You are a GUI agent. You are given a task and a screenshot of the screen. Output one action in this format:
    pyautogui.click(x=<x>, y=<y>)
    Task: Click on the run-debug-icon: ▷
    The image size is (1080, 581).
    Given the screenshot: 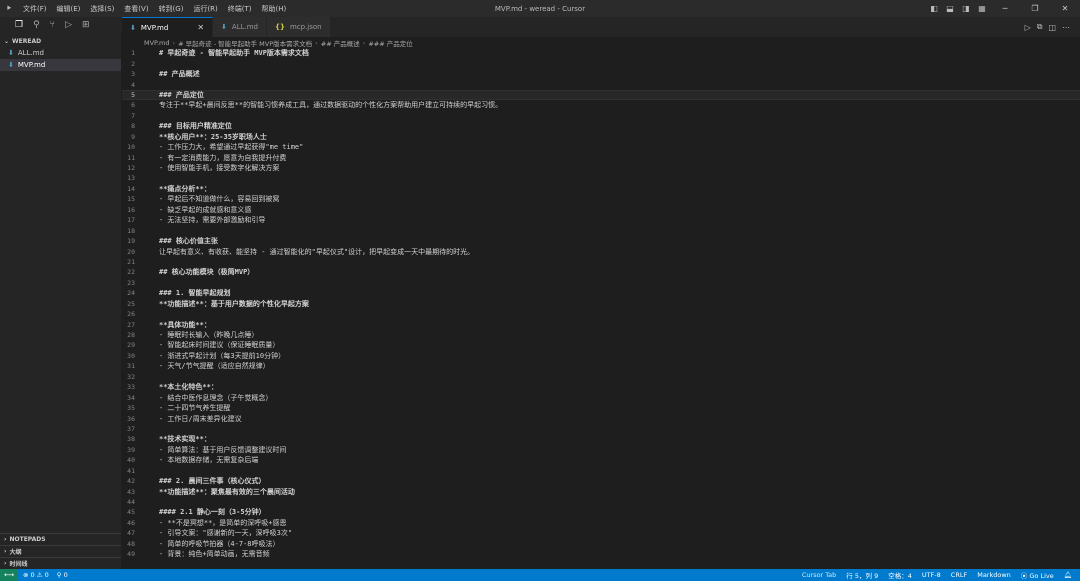 What is the action you would take?
    pyautogui.click(x=68, y=25)
    